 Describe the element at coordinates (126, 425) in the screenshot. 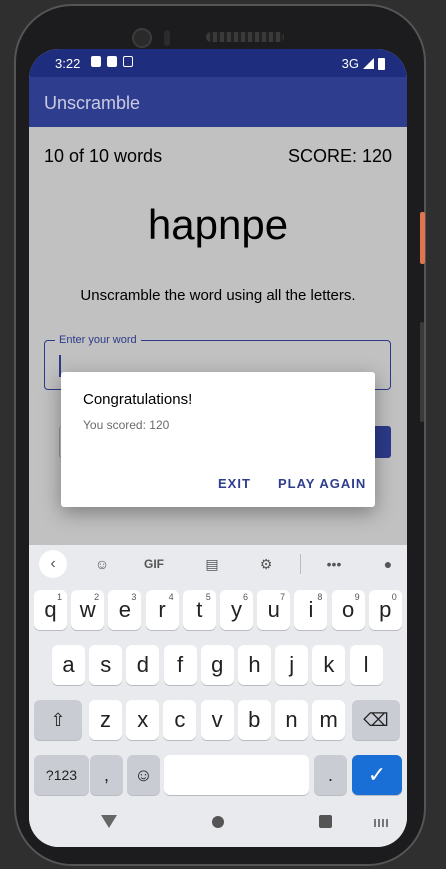

I see `dialog-message: You scored: 120` at that location.